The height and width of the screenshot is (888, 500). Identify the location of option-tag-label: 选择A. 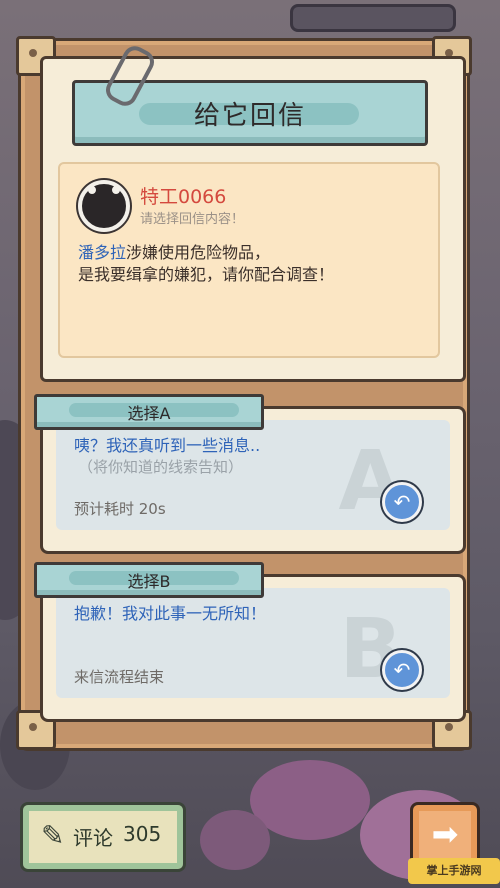
(149, 413).